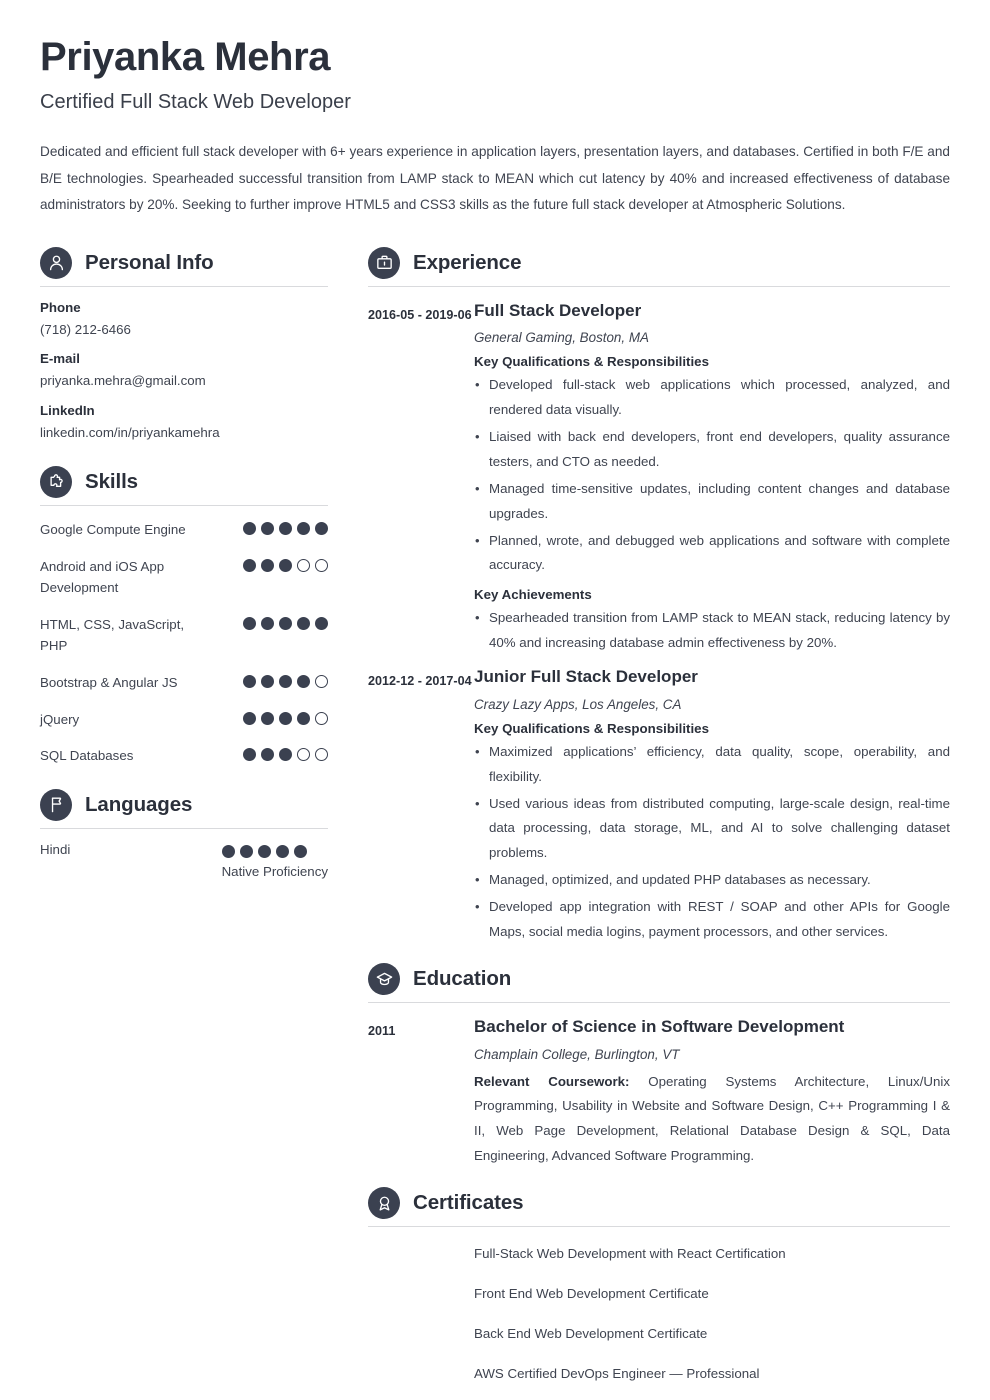 This screenshot has height=1400, width=990. I want to click on certificate-item: Back End Web Development Certificate, so click(591, 1334).